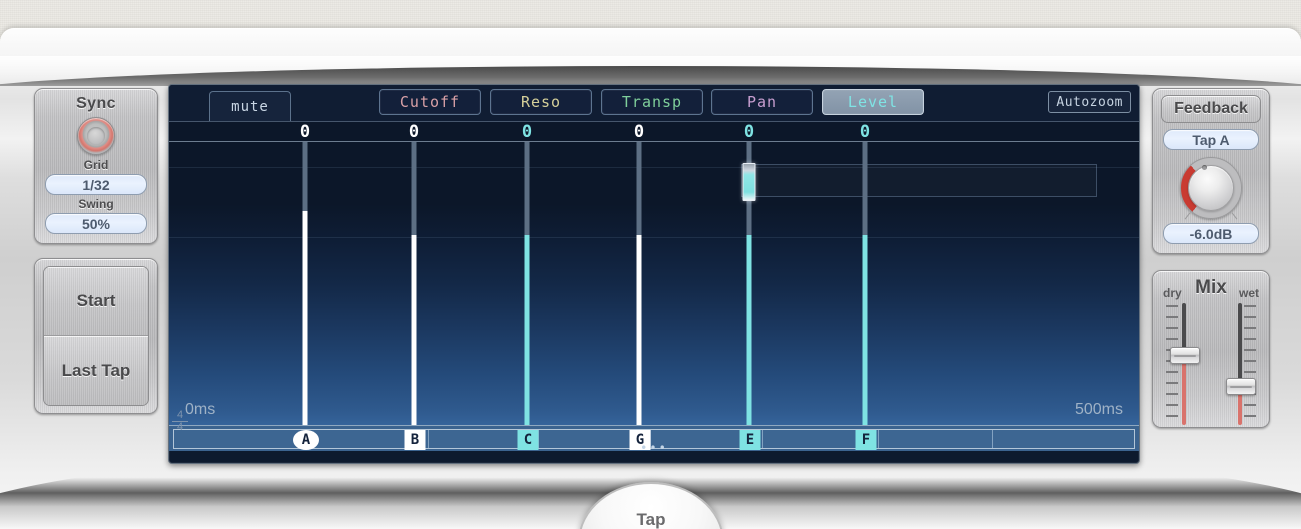 Image resolution: width=1301 pixels, height=529 pixels. Describe the element at coordinates (430, 102) in the screenshot. I see `tab-cutoff: Cutoff` at that location.